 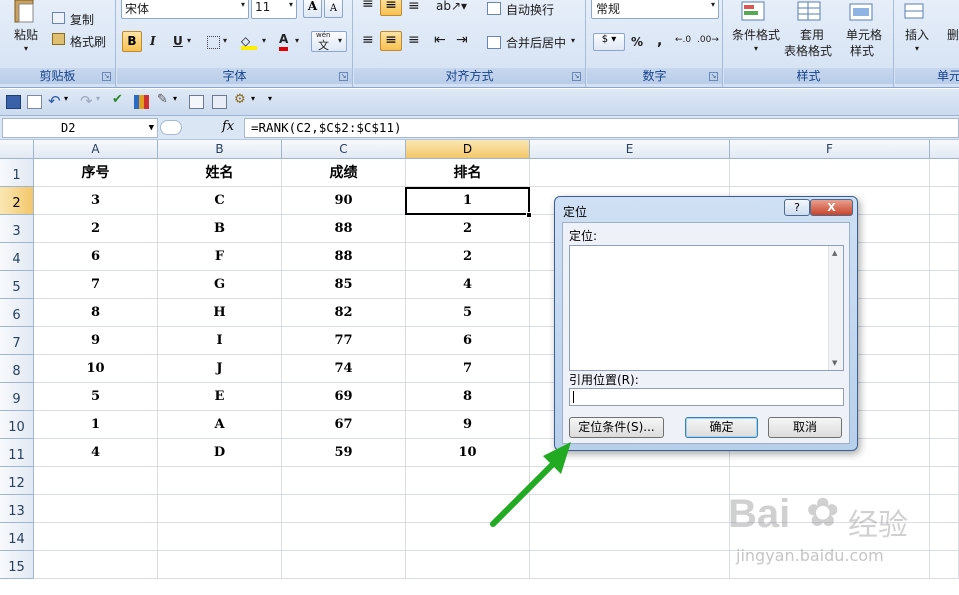 I want to click on data-cell: 77, so click(x=344, y=341).